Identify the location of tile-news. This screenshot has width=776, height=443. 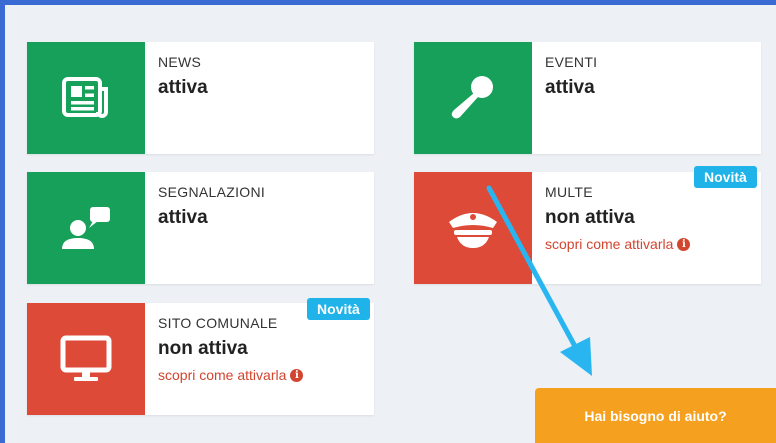
(86, 98).